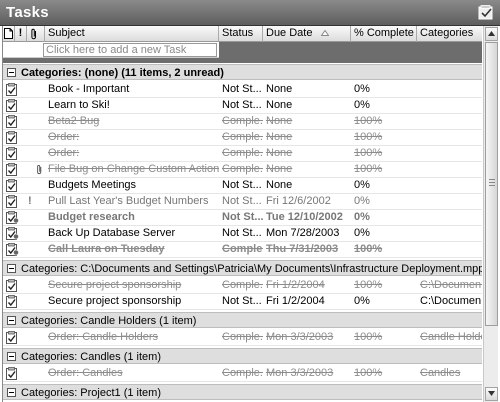 The width and height of the screenshot is (500, 402). I want to click on new-task-row: Click here to add a new Task, so click(242, 50).